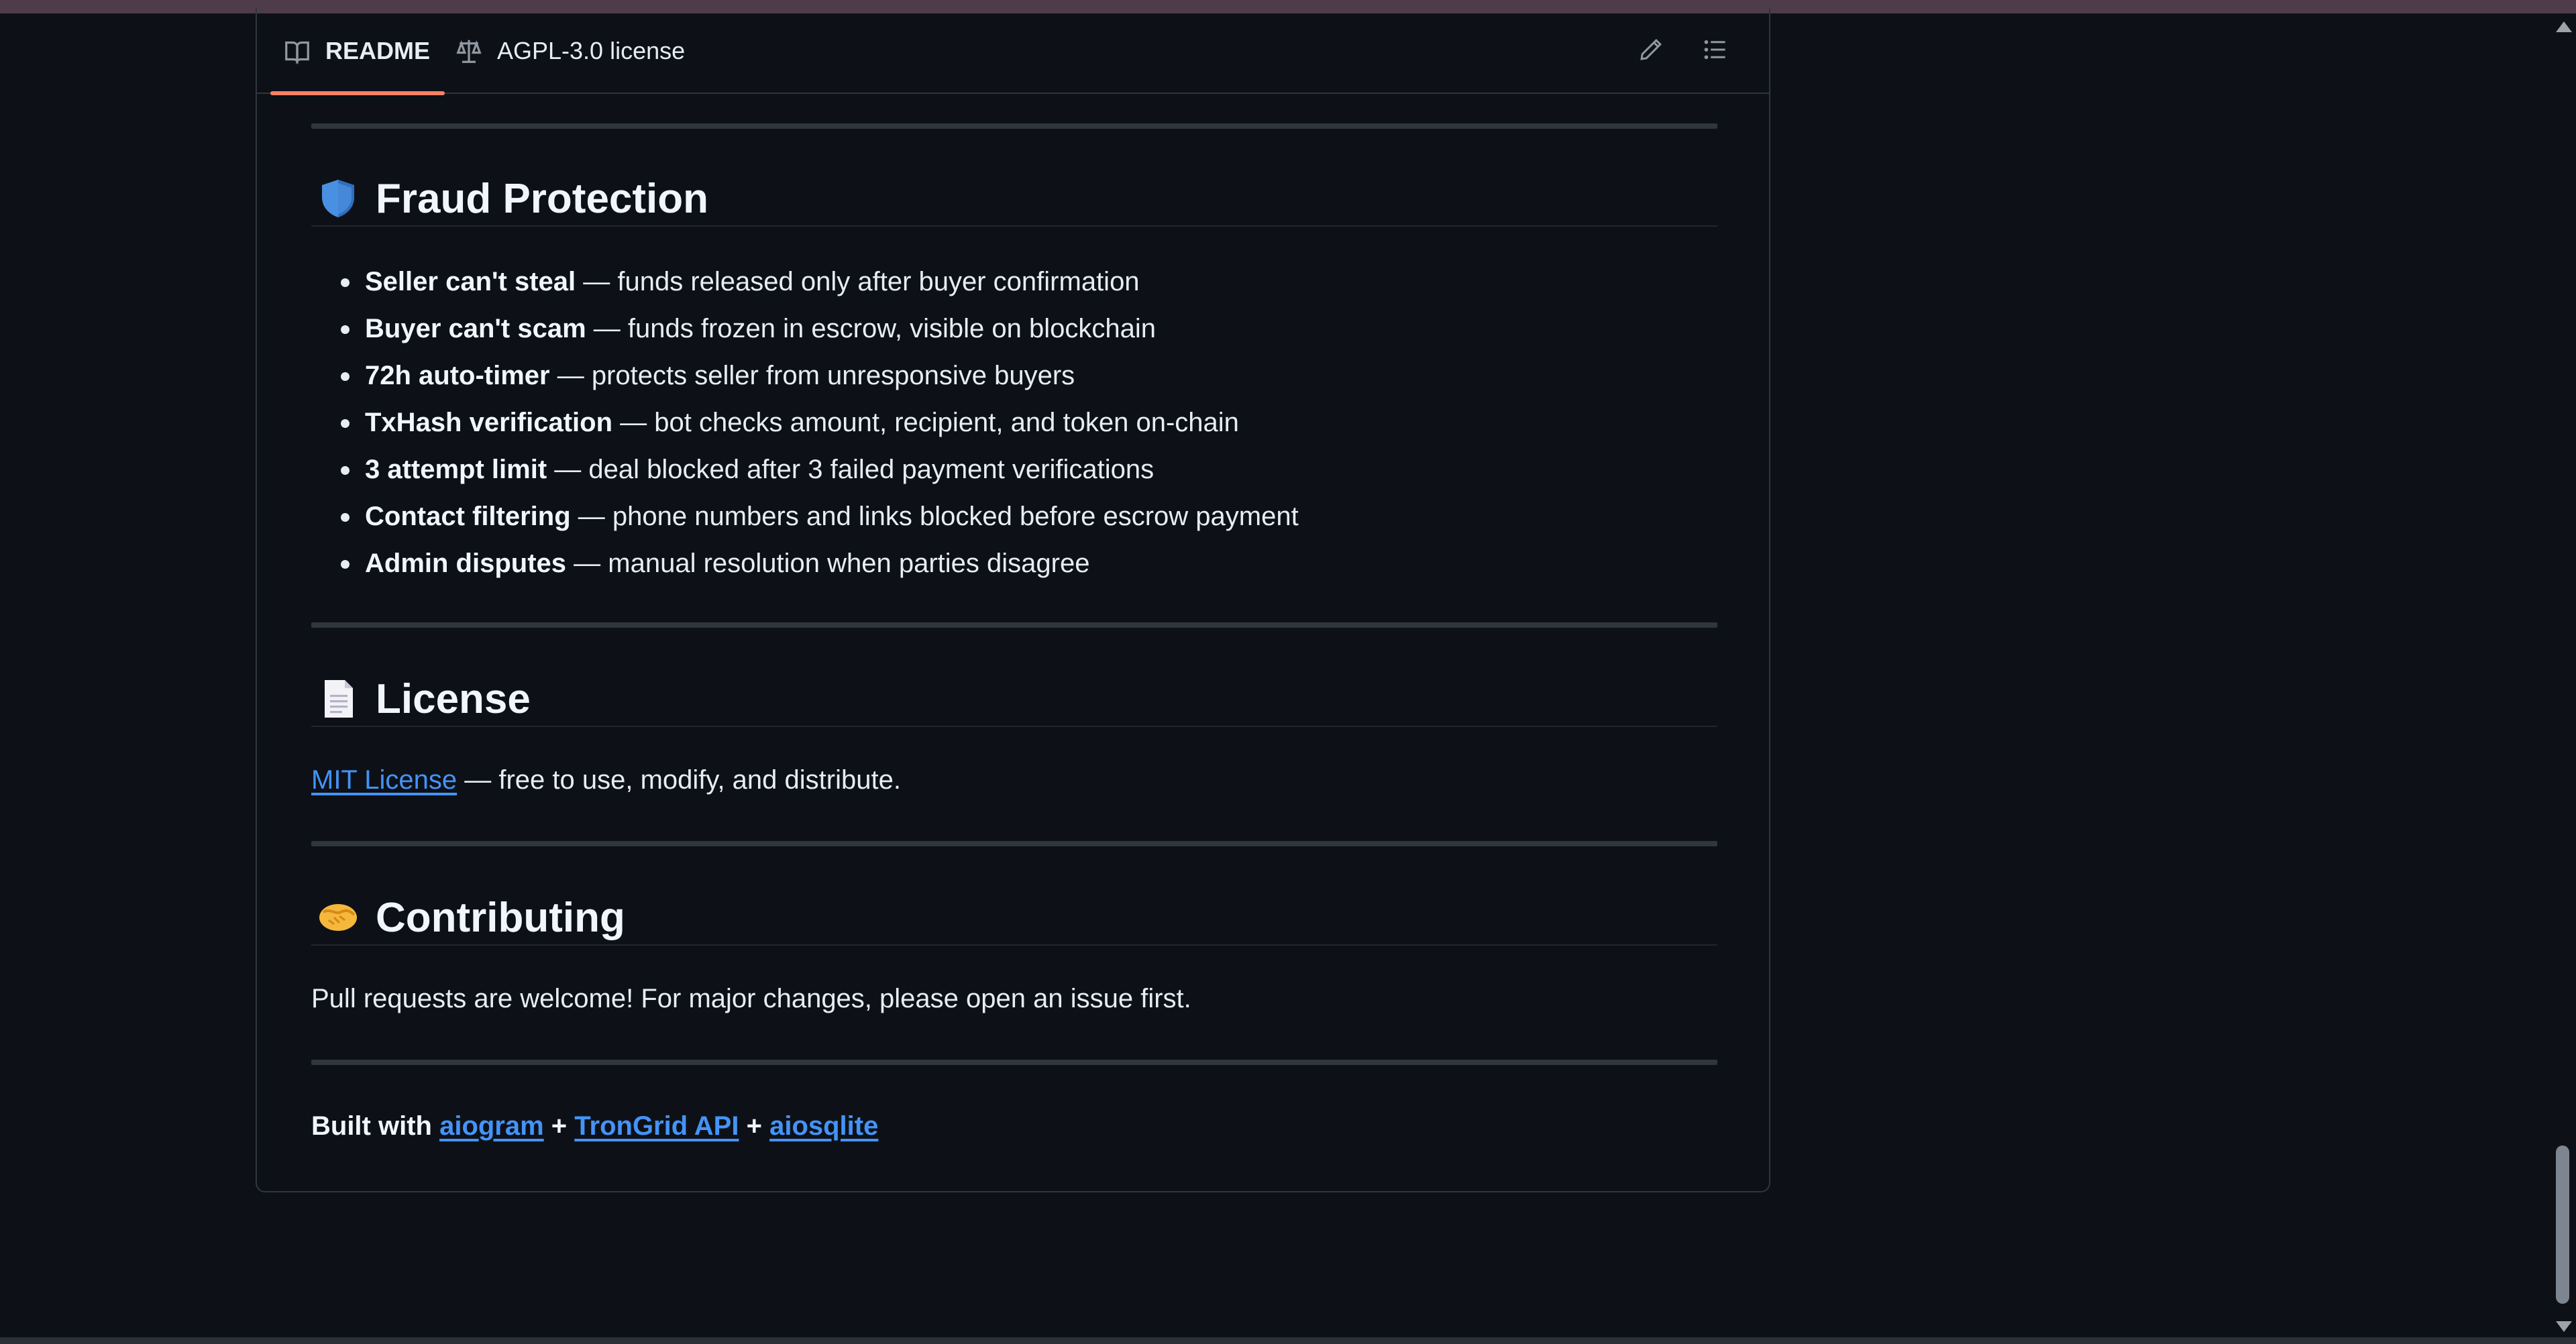 The width and height of the screenshot is (2576, 1344). Describe the element at coordinates (2564, 26) in the screenshot. I see `scroll-up-arrow-icon` at that location.